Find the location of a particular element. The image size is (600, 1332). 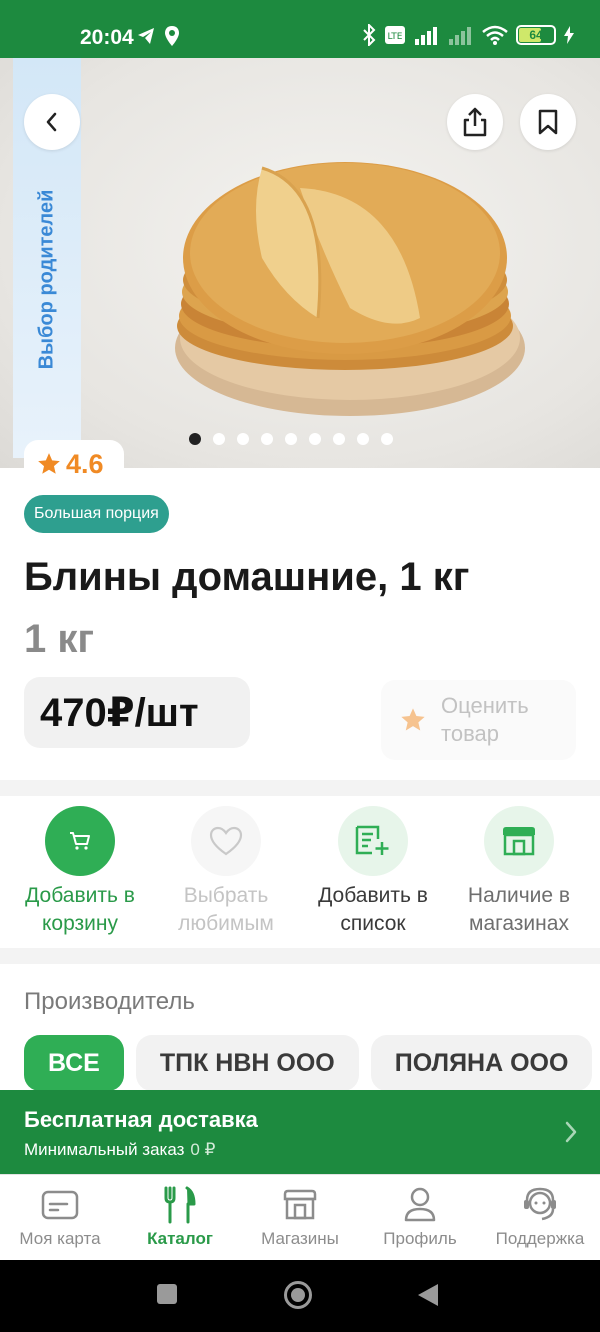

chevron-left-icon is located at coordinates (51, 122).